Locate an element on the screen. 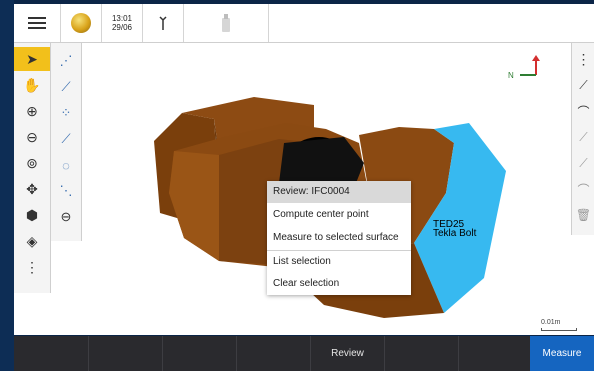  instrument-status-button is located at coordinates (226, 23).